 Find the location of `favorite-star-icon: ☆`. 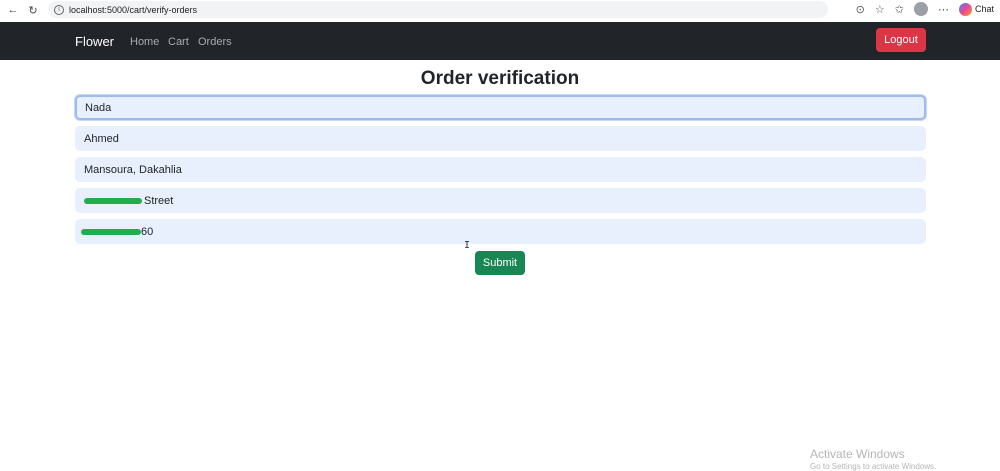

favorite-star-icon: ☆ is located at coordinates (880, 9).